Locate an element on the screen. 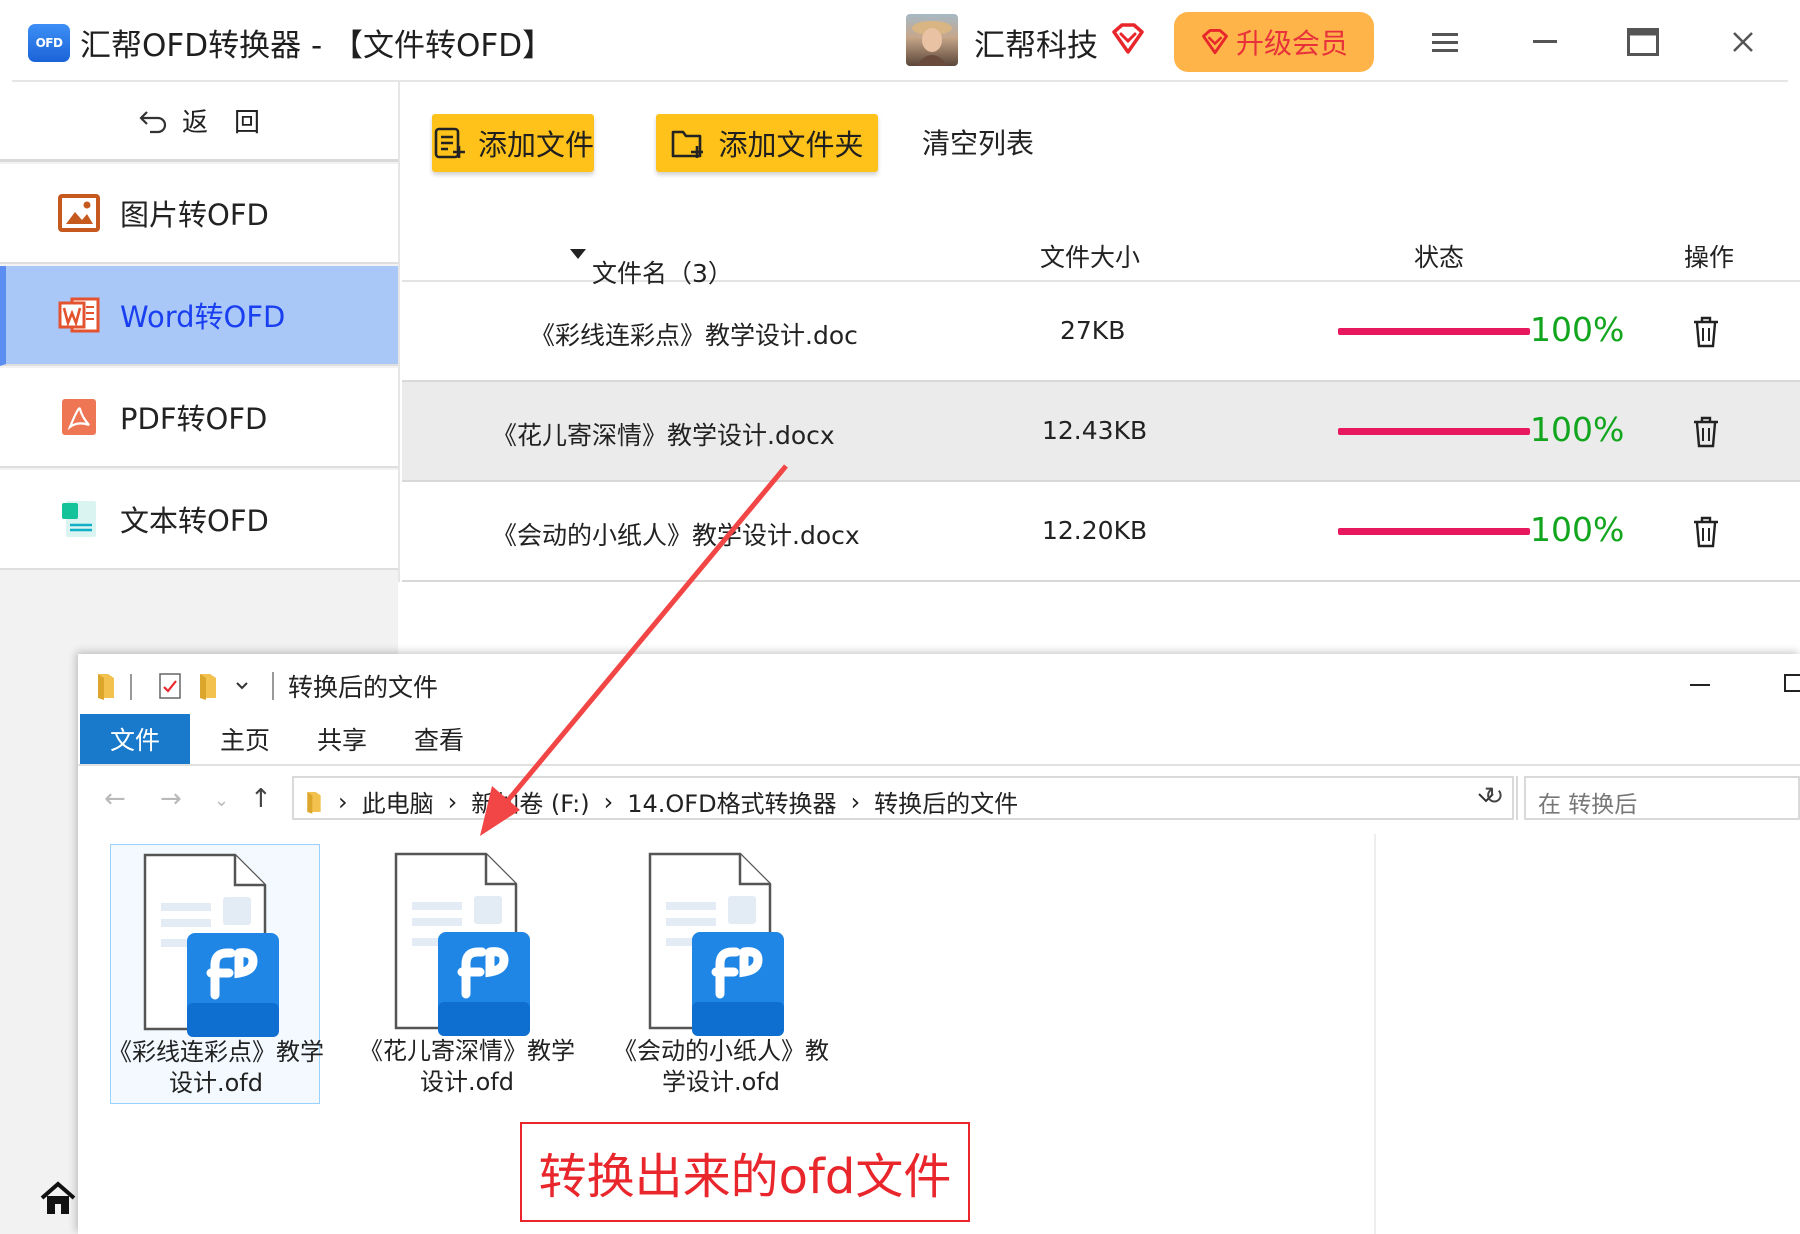  sidebar-item-label: 图片转OFD is located at coordinates (194, 215).